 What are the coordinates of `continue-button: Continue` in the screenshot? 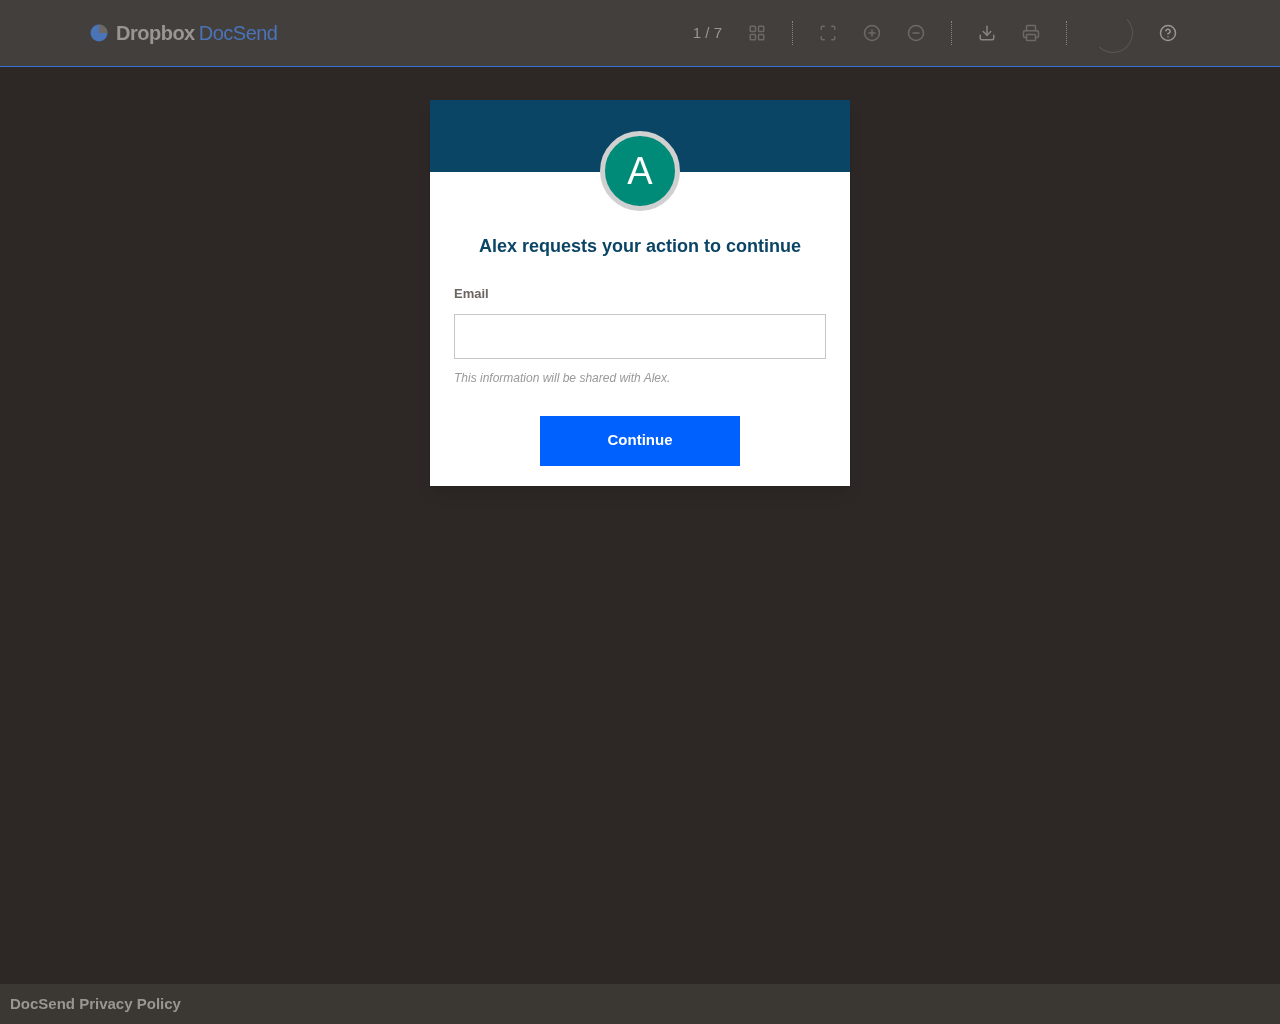 It's located at (640, 440).